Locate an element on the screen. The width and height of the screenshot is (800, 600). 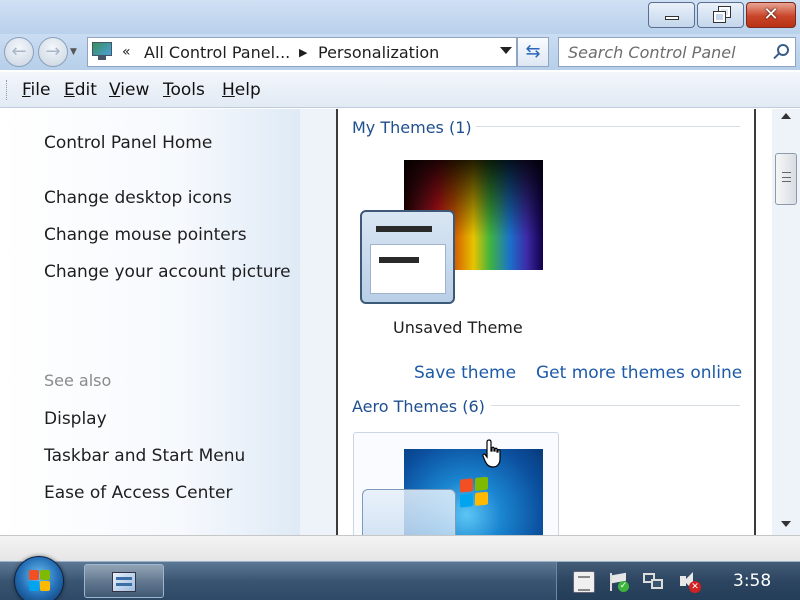
close-button: ✕ is located at coordinates (771, 15).